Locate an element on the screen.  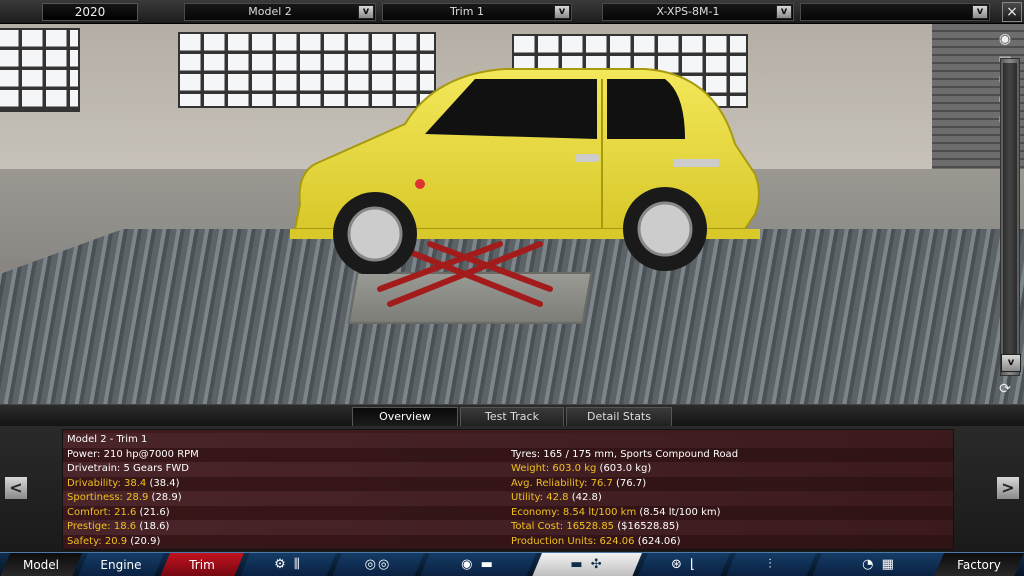
stat-right-4: Economy: 8.54 lt/100 km (8.54 lt/100 km) is located at coordinates (616, 513).